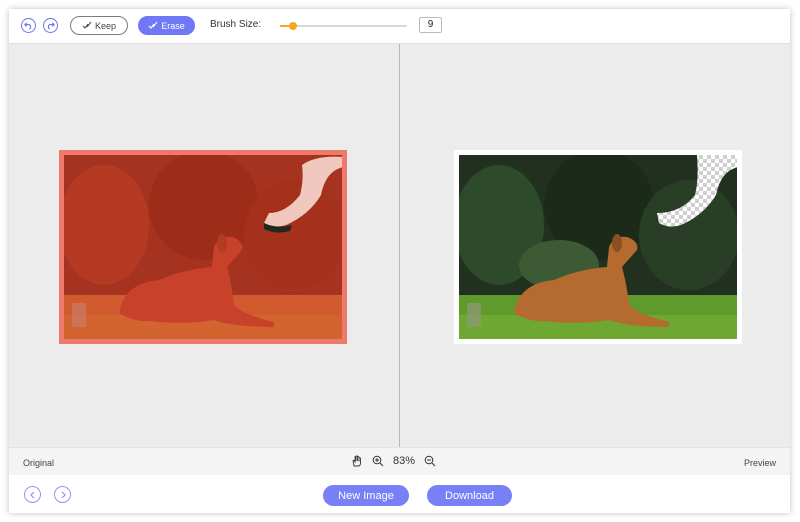 The width and height of the screenshot is (800, 522). Describe the element at coordinates (759, 463) in the screenshot. I see `preview-label: Preview` at that location.